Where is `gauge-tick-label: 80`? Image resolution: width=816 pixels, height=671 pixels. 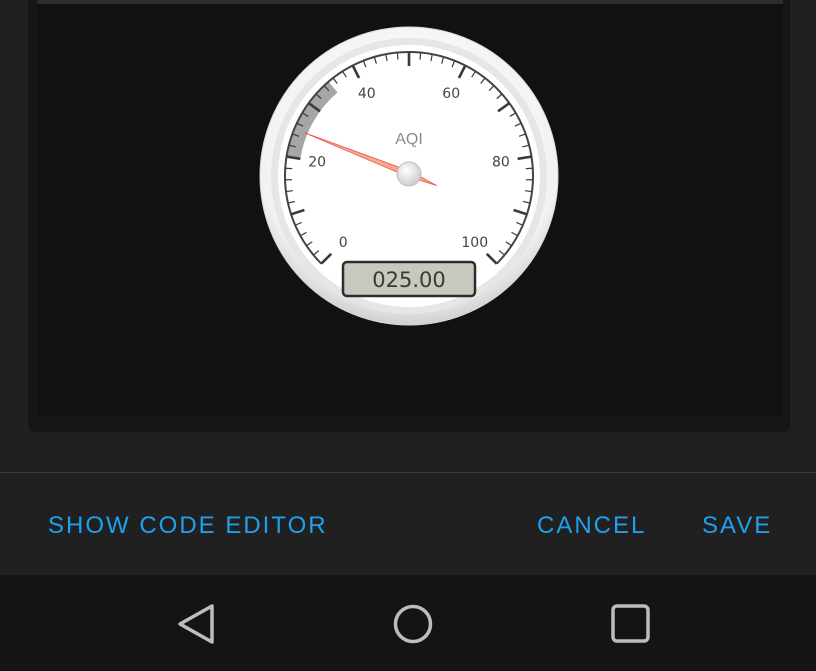
gauge-tick-label: 80 is located at coordinates (501, 162).